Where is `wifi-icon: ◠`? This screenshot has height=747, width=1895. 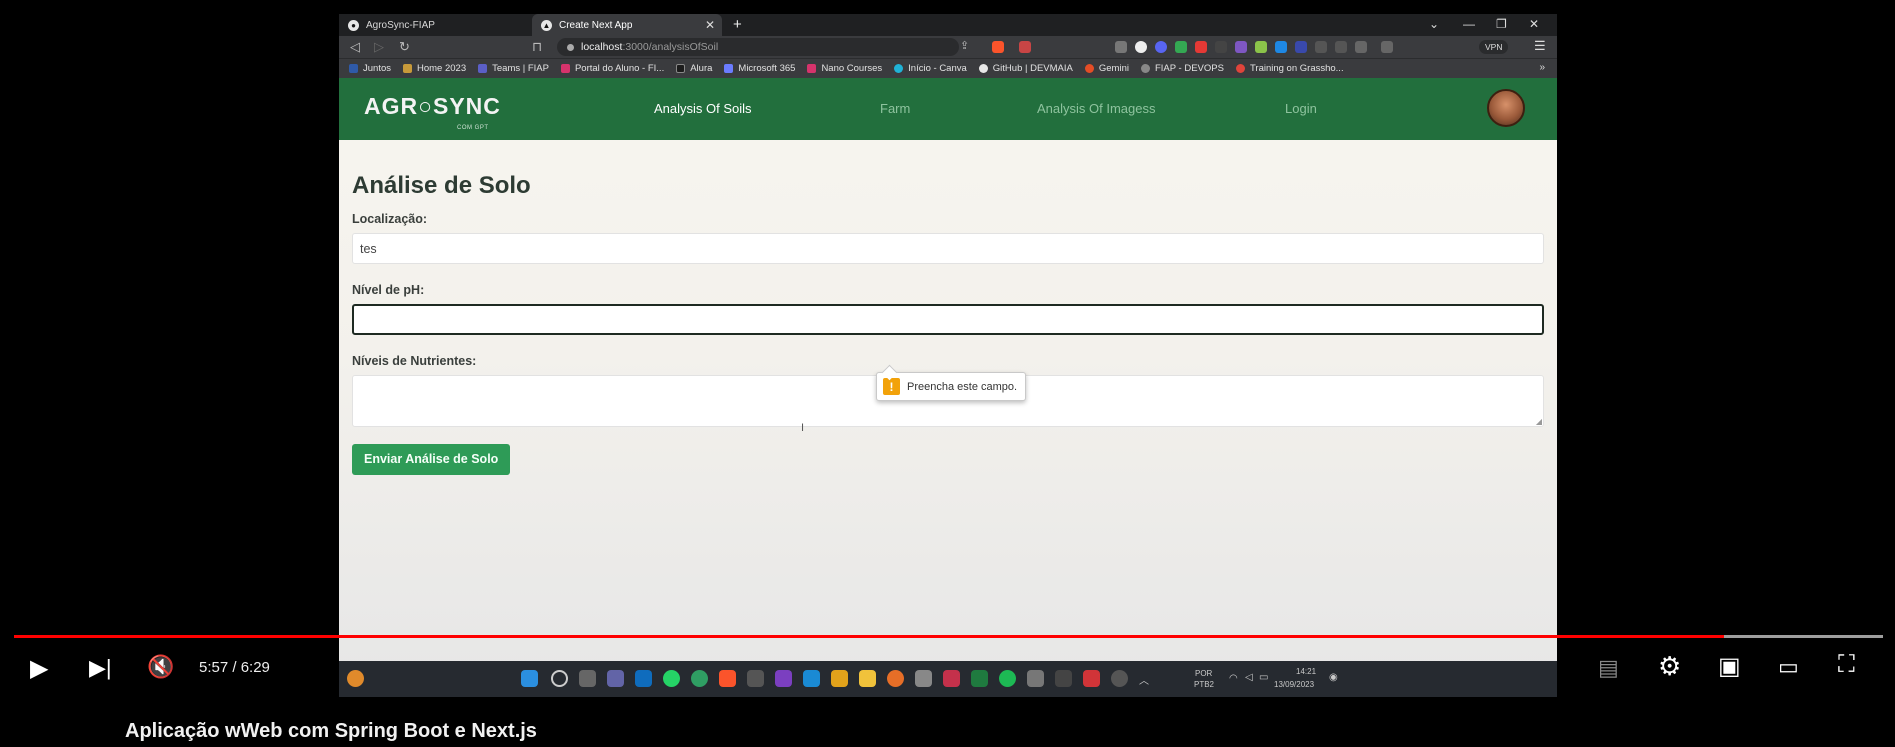 wifi-icon: ◠ is located at coordinates (1233, 678).